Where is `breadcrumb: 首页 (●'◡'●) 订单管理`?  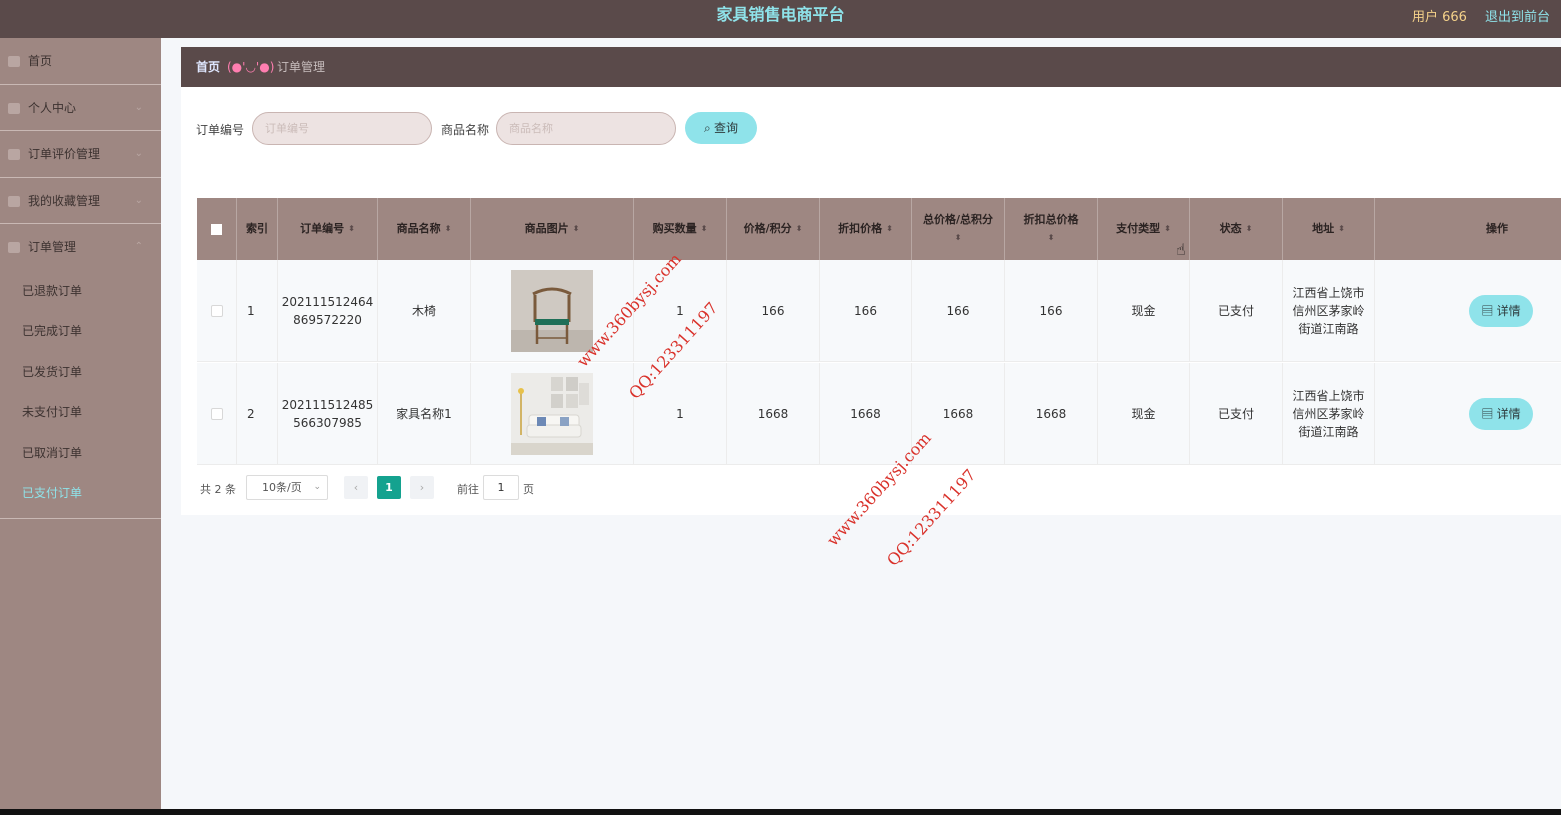
breadcrumb: 首页 (●'◡'●) 订单管理 is located at coordinates (871, 67).